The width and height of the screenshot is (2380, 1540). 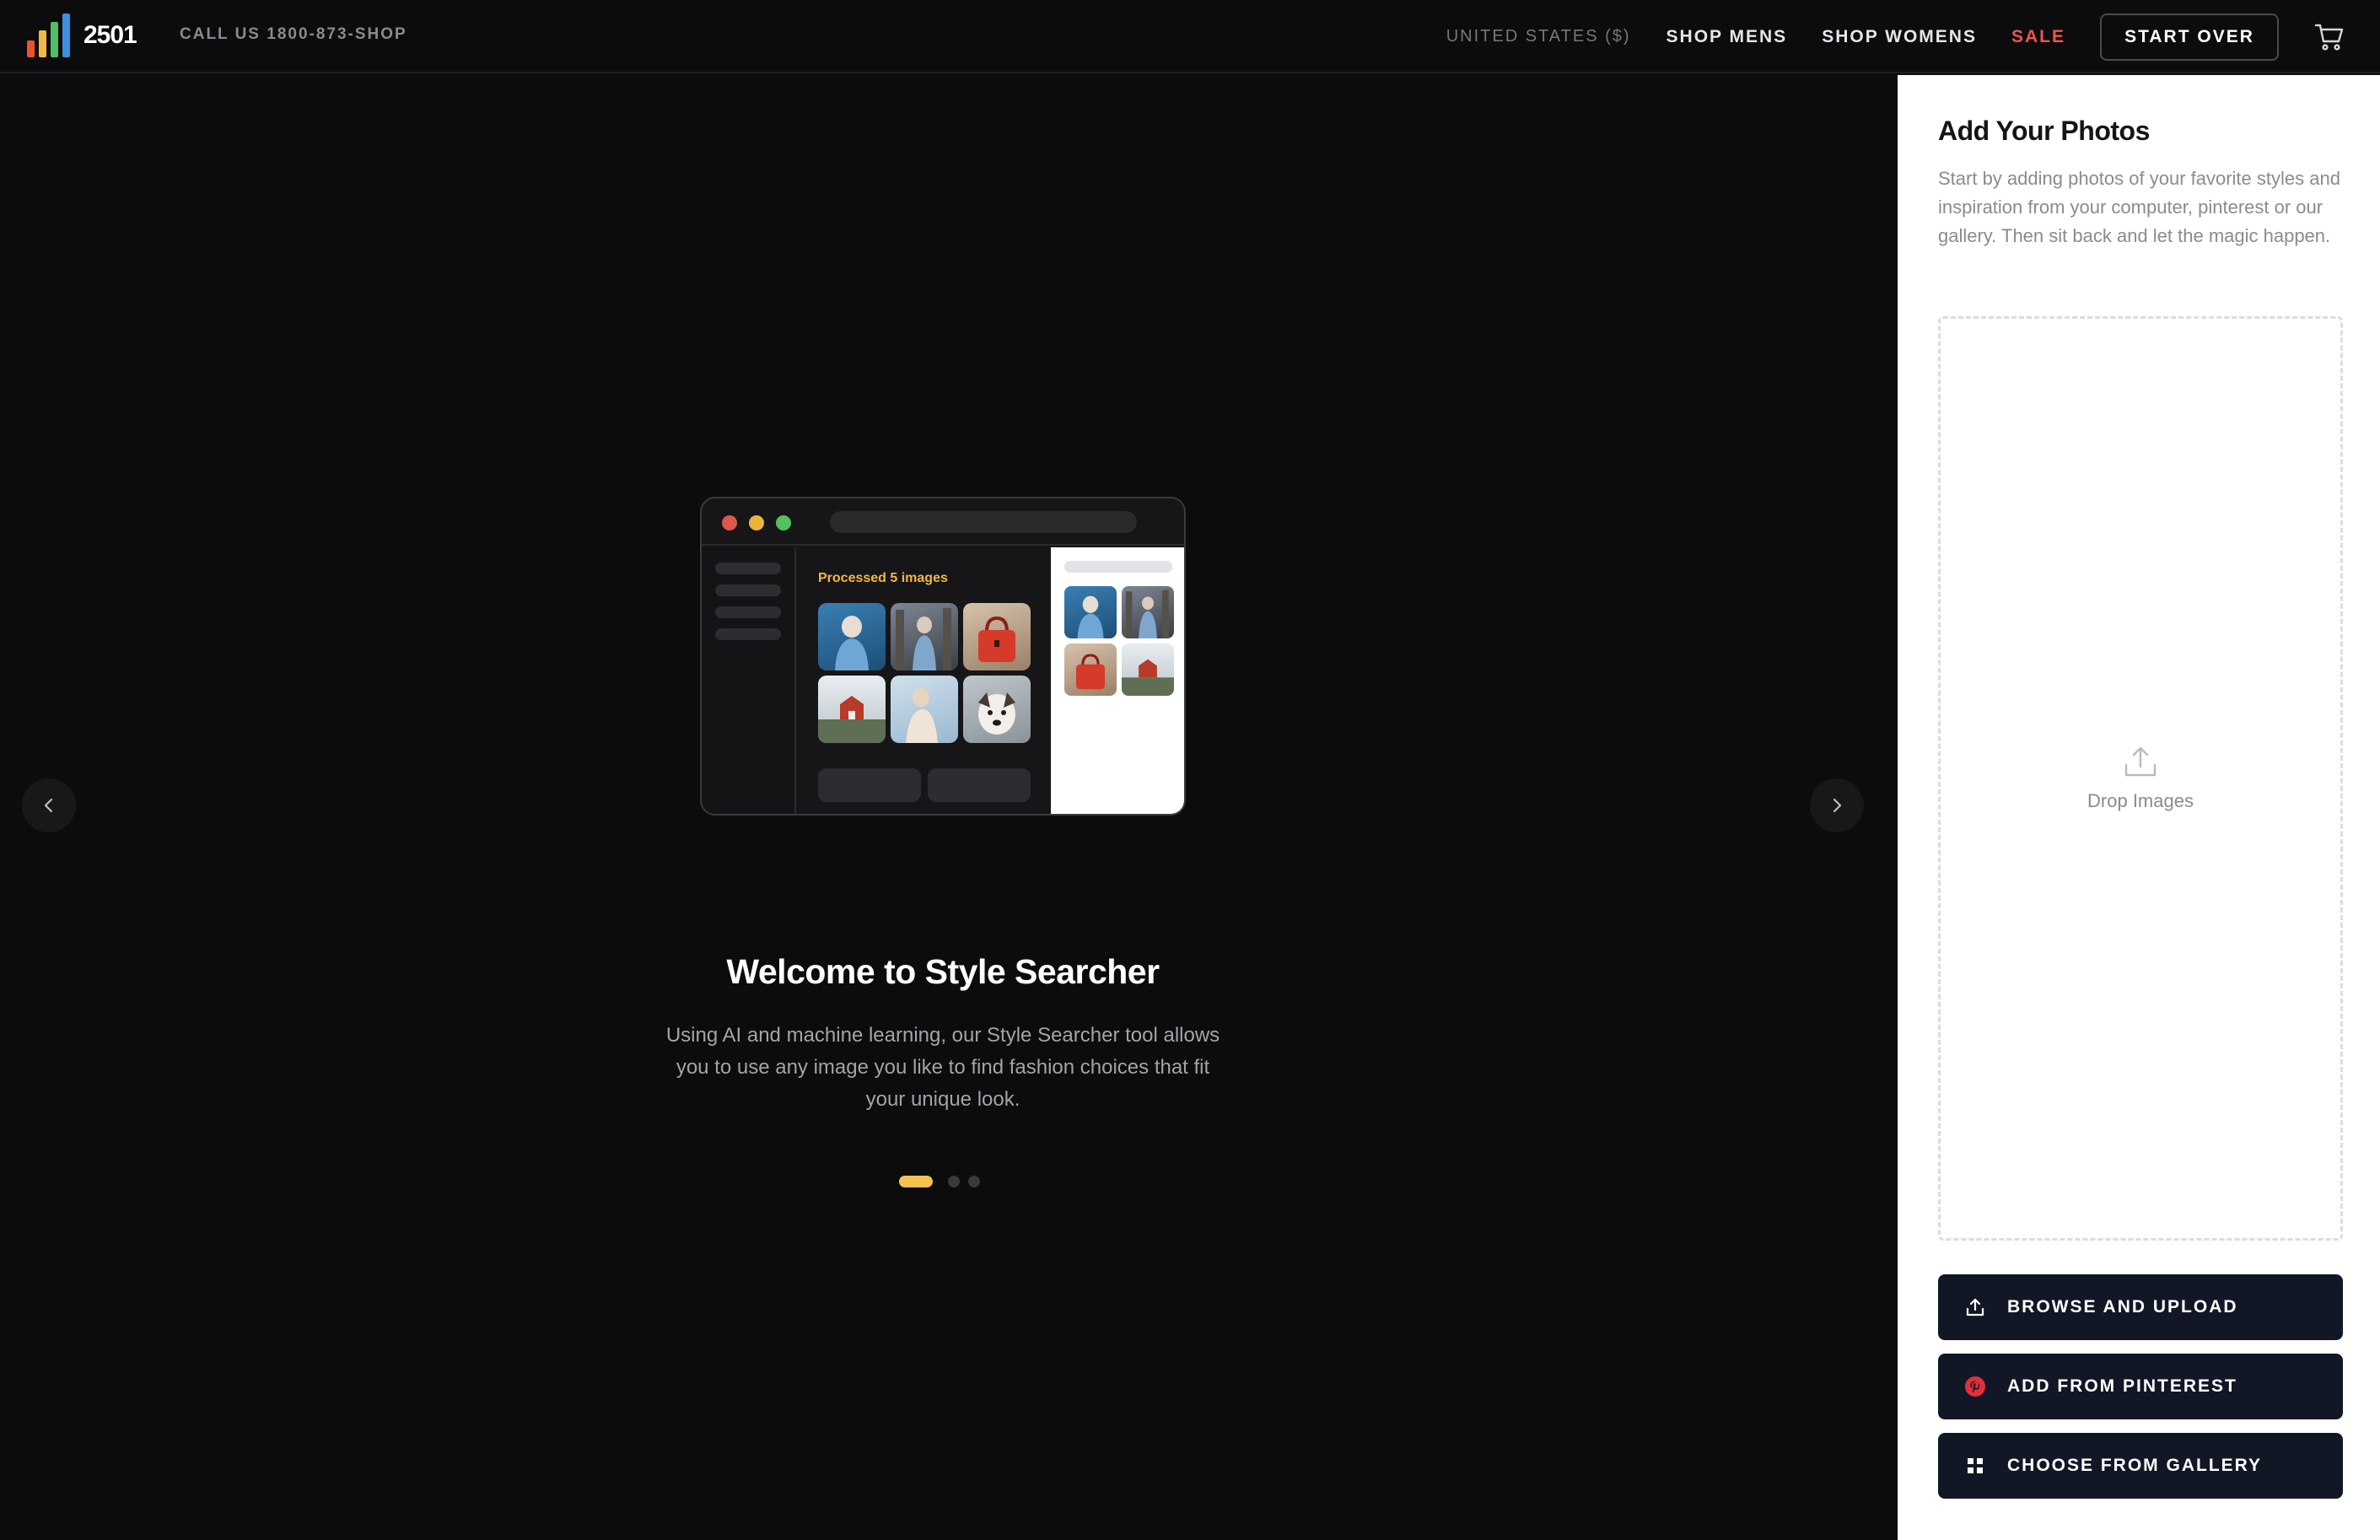 What do you see at coordinates (924, 710) in the screenshot?
I see `mockup-photo-beach` at bounding box center [924, 710].